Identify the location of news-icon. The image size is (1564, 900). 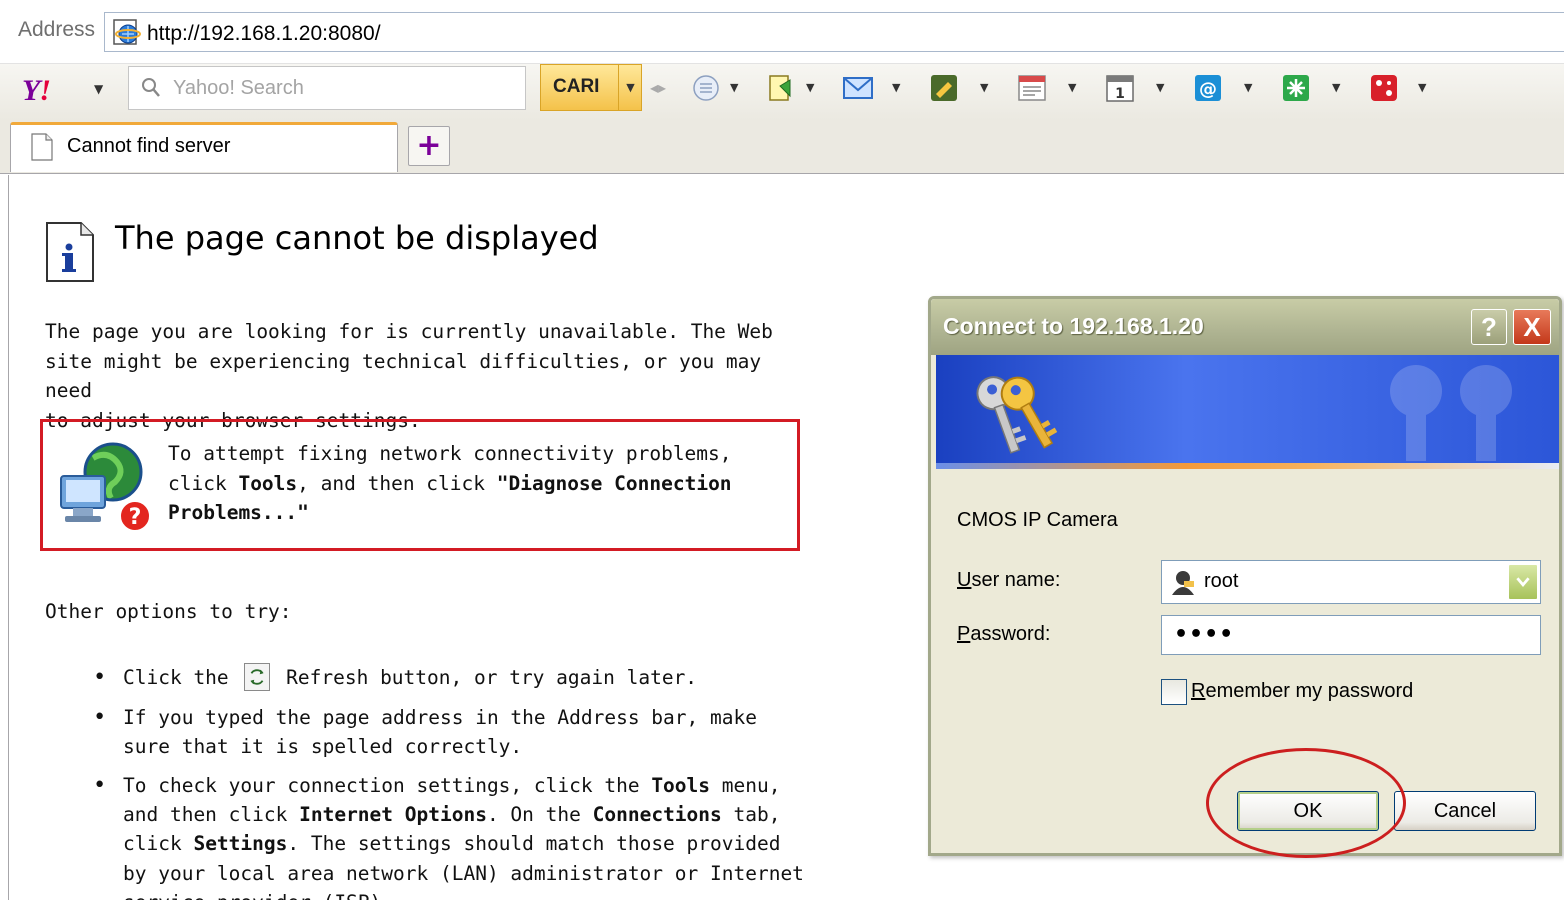
(1032, 88).